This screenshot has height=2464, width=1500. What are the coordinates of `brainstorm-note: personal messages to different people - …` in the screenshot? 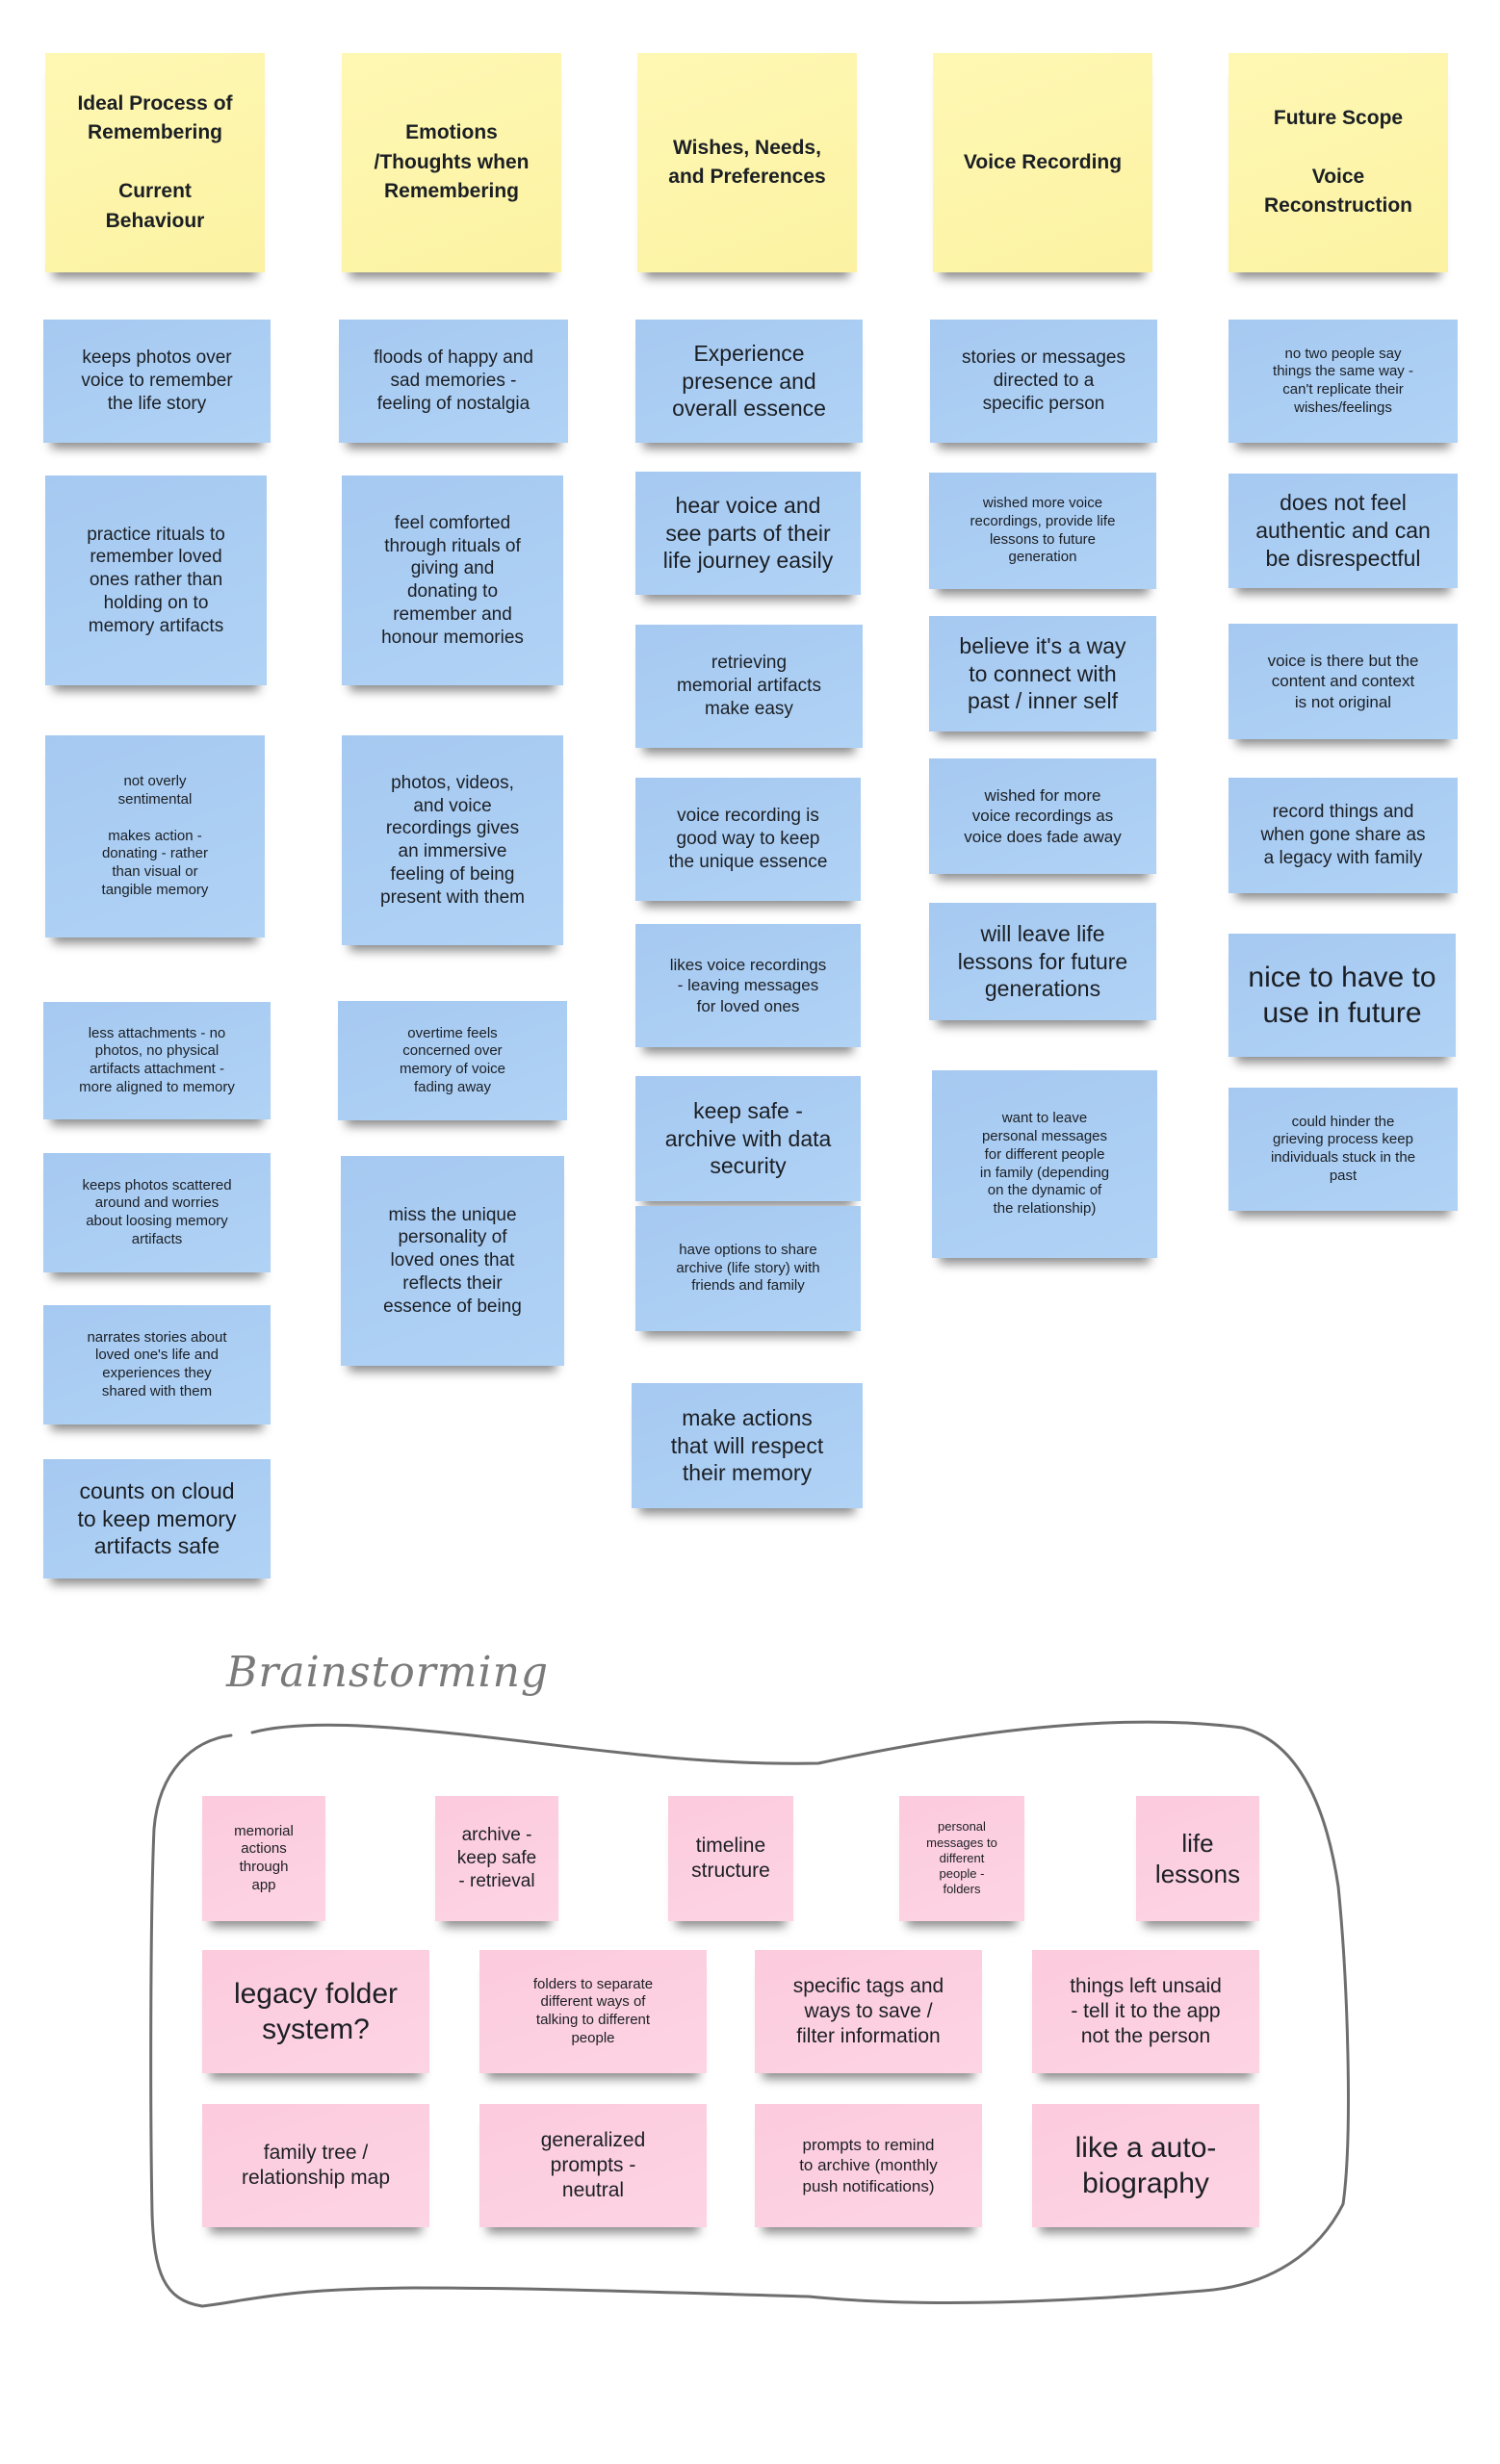 It's located at (961, 1858).